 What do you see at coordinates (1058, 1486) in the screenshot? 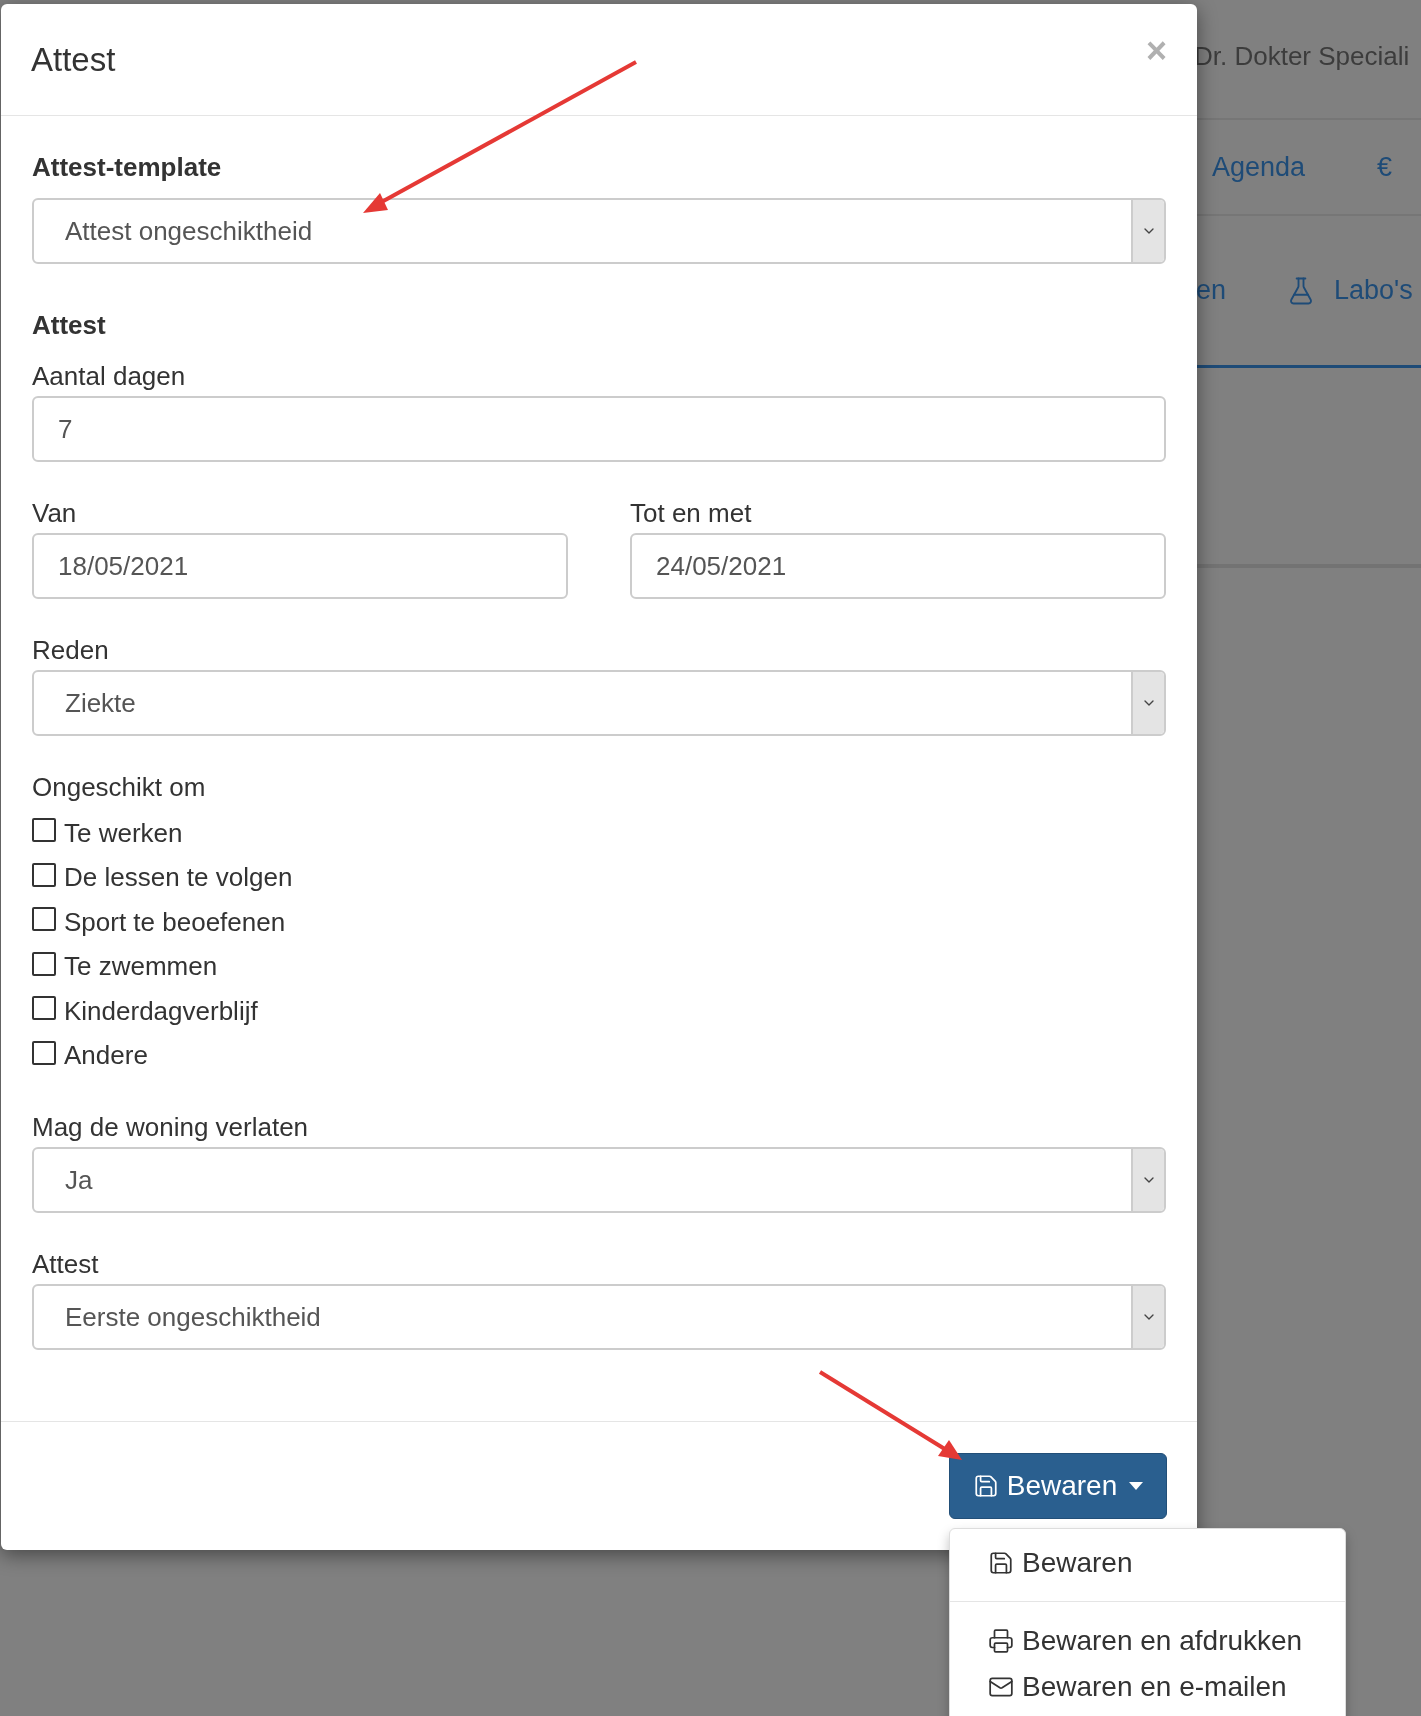
I see `save-button: Bewaren` at bounding box center [1058, 1486].